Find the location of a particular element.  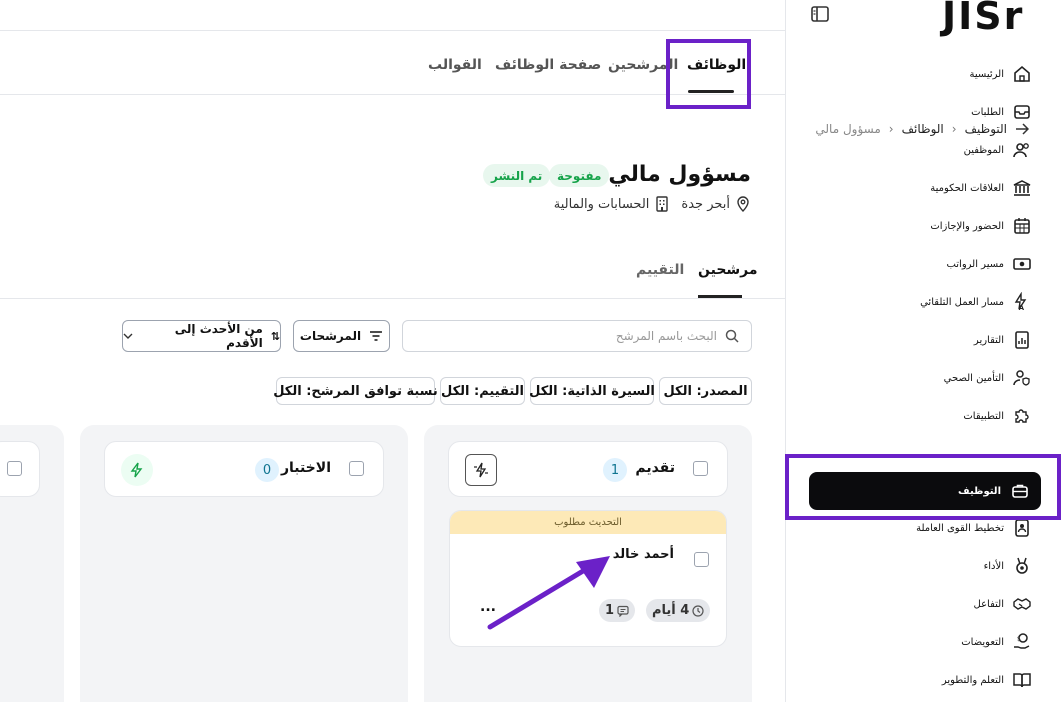

tab-jobs-page: صفحة الوظائف is located at coordinates (548, 65).